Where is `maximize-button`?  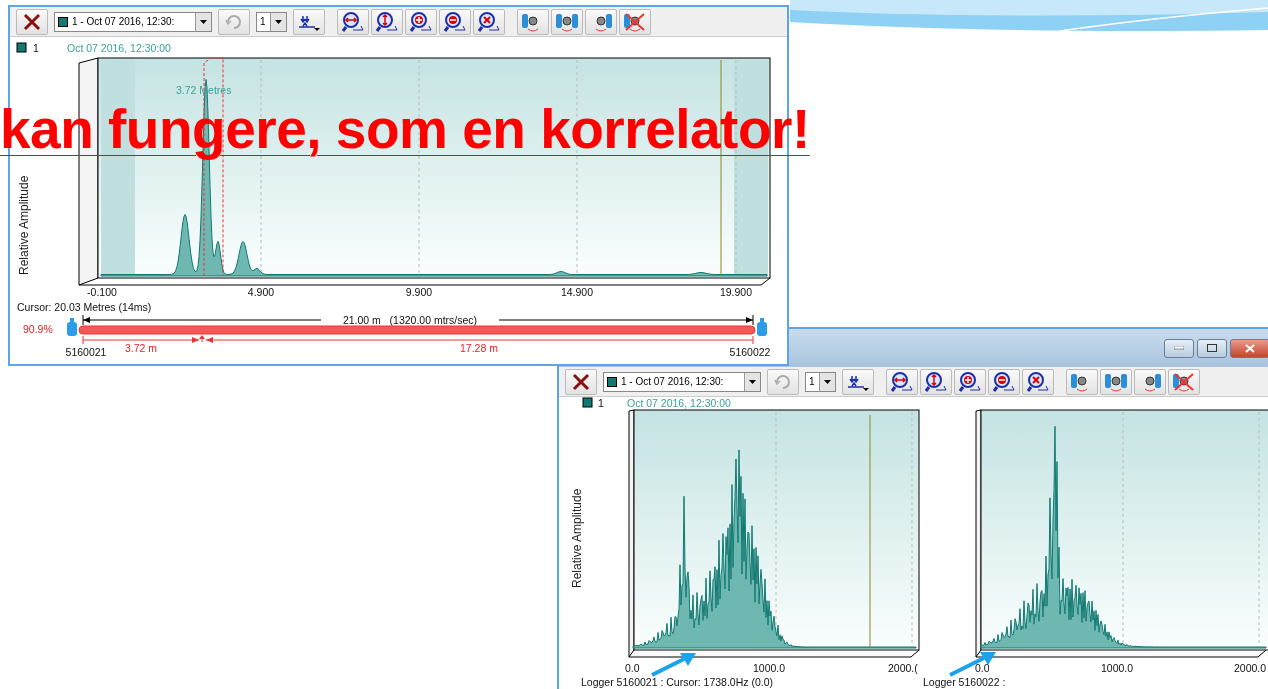
maximize-button is located at coordinates (1212, 348).